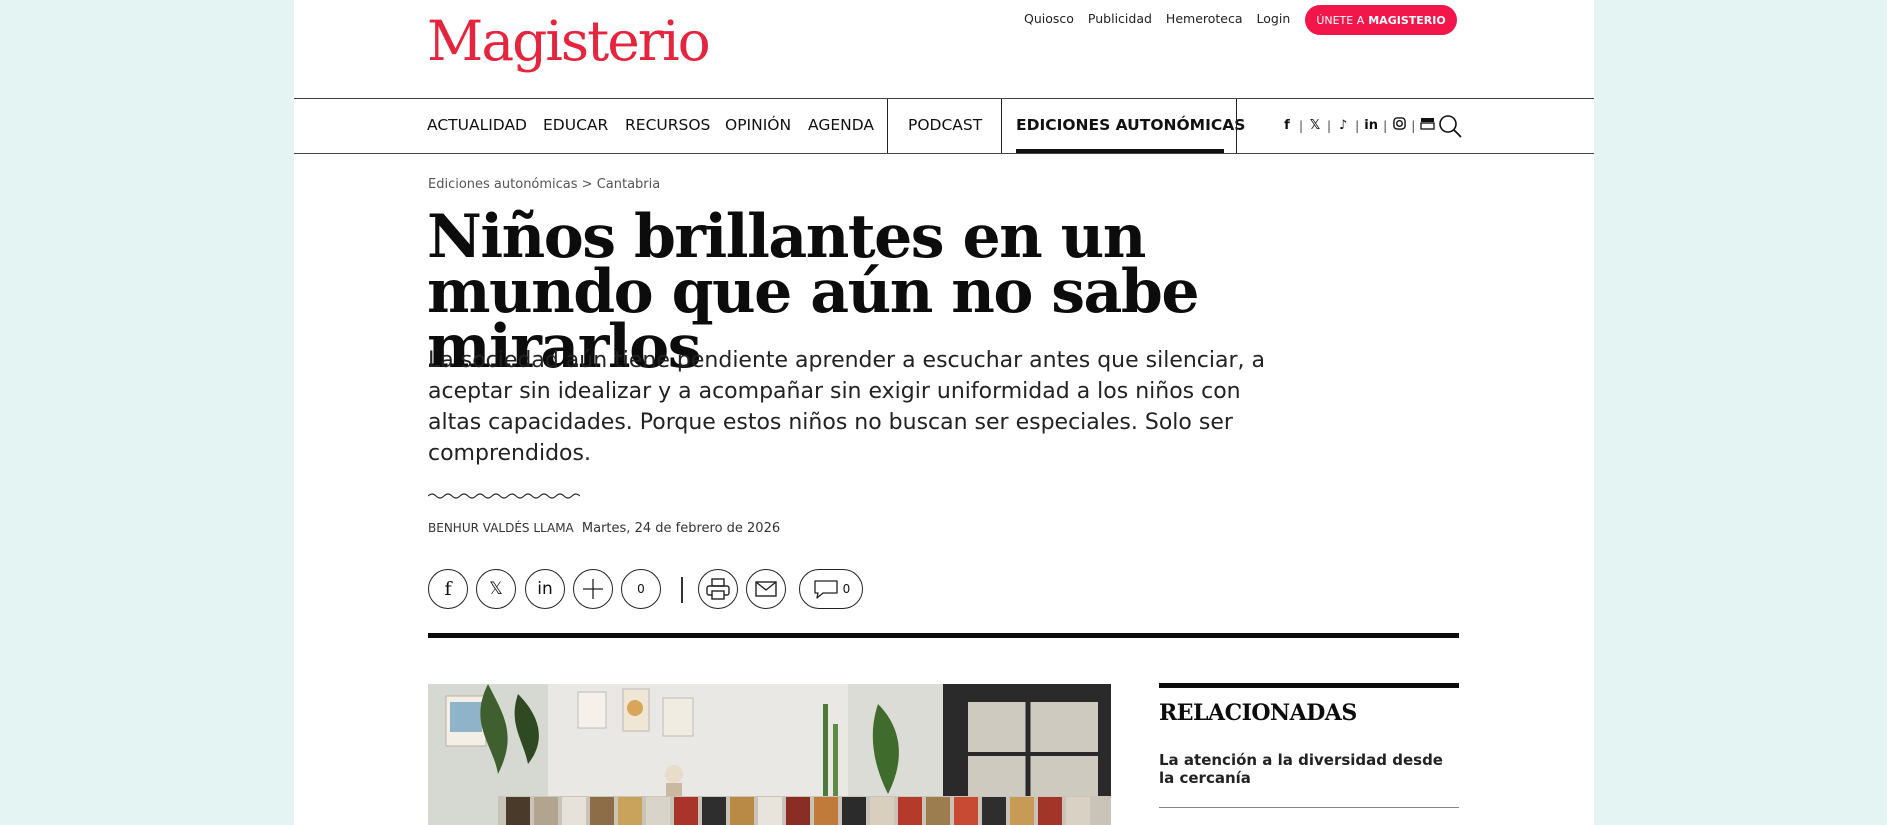  I want to click on social-links: f | 𝕏 | ♪ | in | |, so click(1357, 125).